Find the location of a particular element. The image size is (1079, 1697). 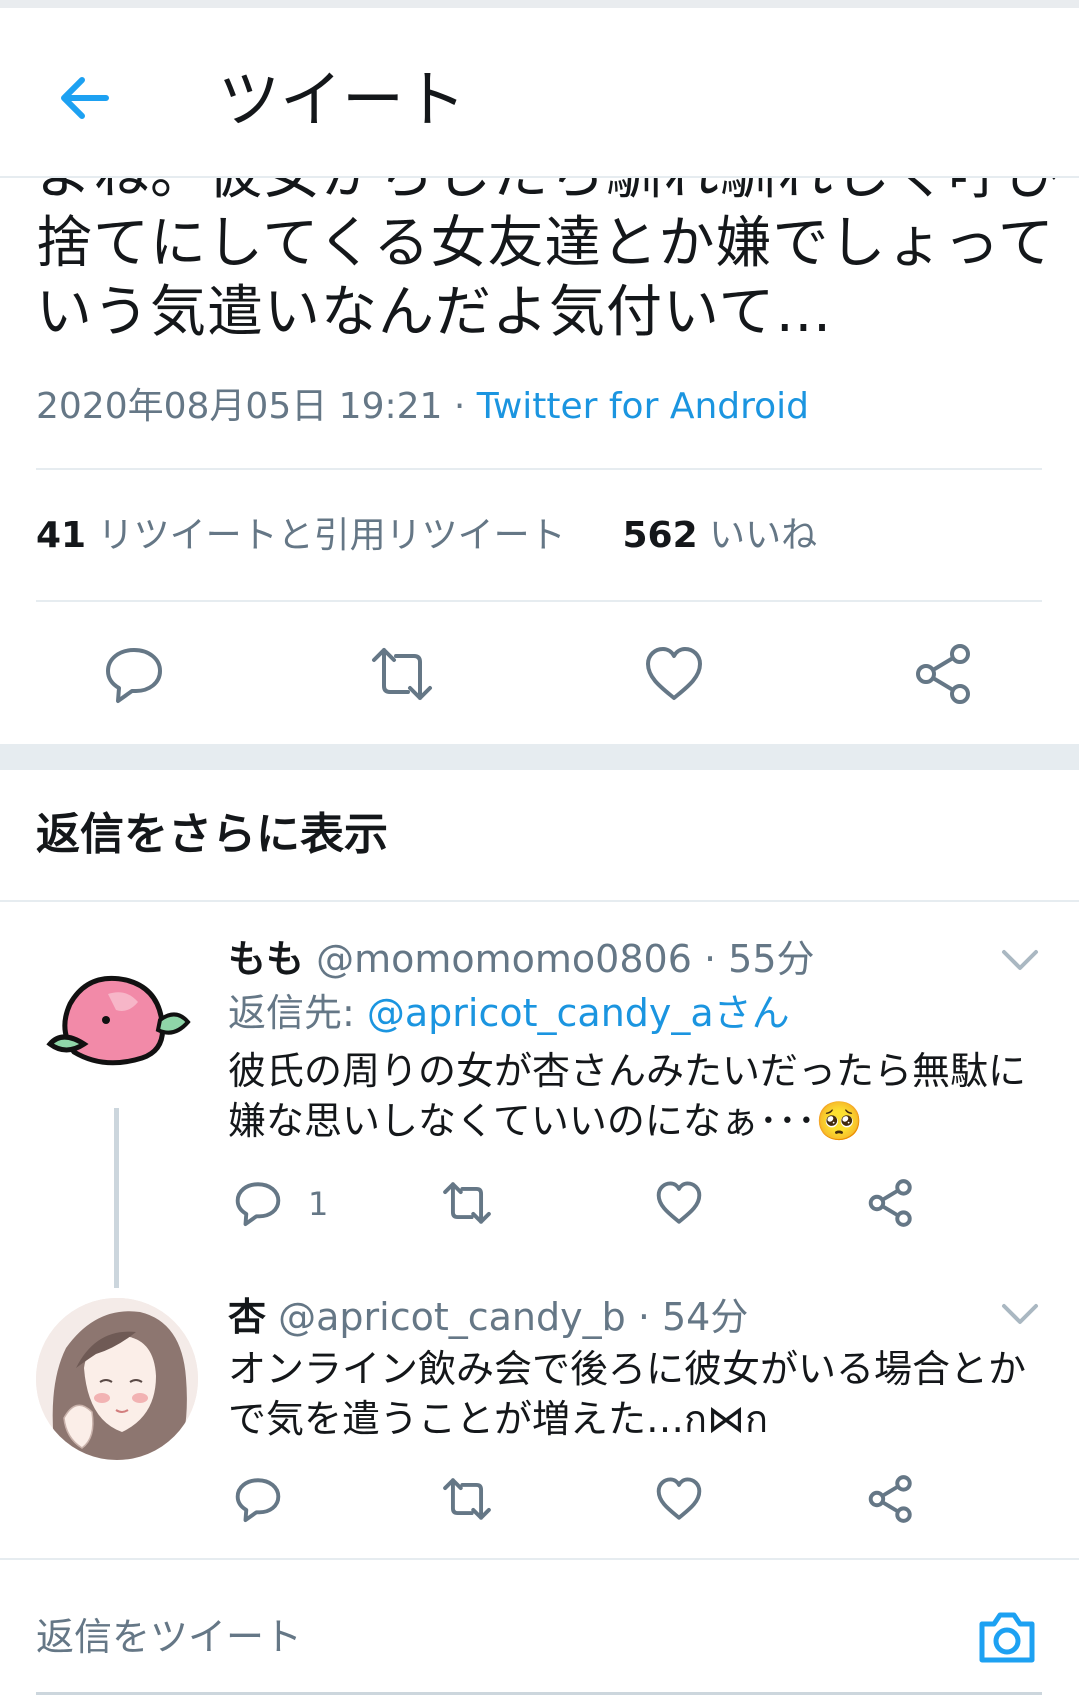

reply-author-handle: @apricot_candy_b is located at coordinates (452, 1317).